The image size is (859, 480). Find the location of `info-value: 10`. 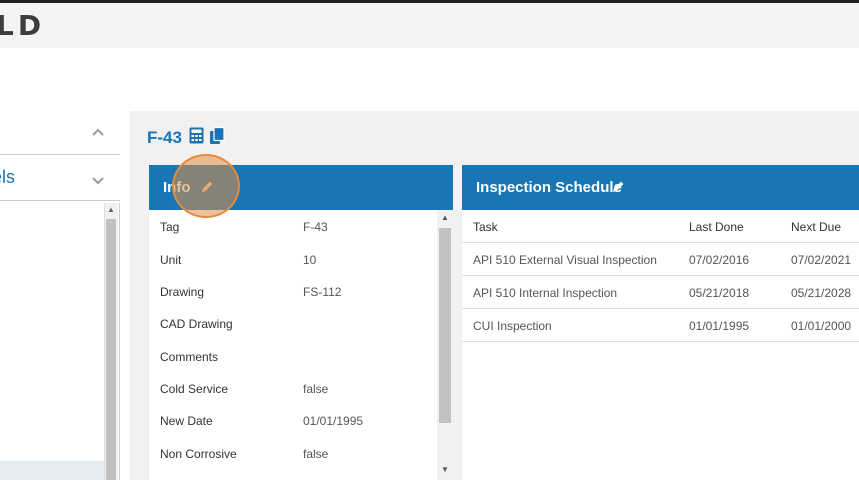

info-value: 10 is located at coordinates (310, 260).